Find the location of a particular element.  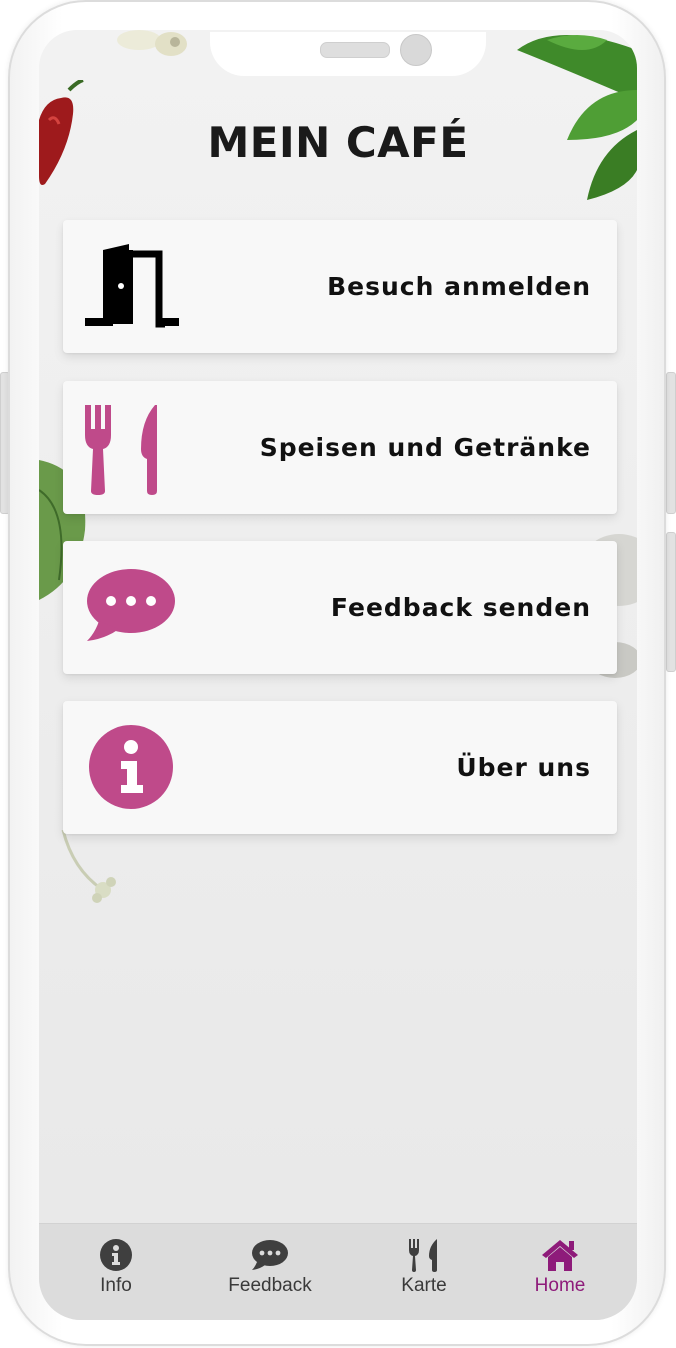

nav-label: Karte is located at coordinates (424, 1285).